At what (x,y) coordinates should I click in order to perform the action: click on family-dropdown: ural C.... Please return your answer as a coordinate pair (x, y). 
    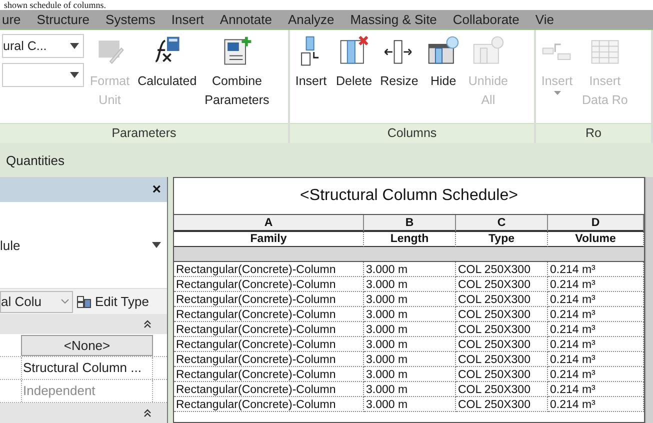
    Looking at the image, I should click on (43, 46).